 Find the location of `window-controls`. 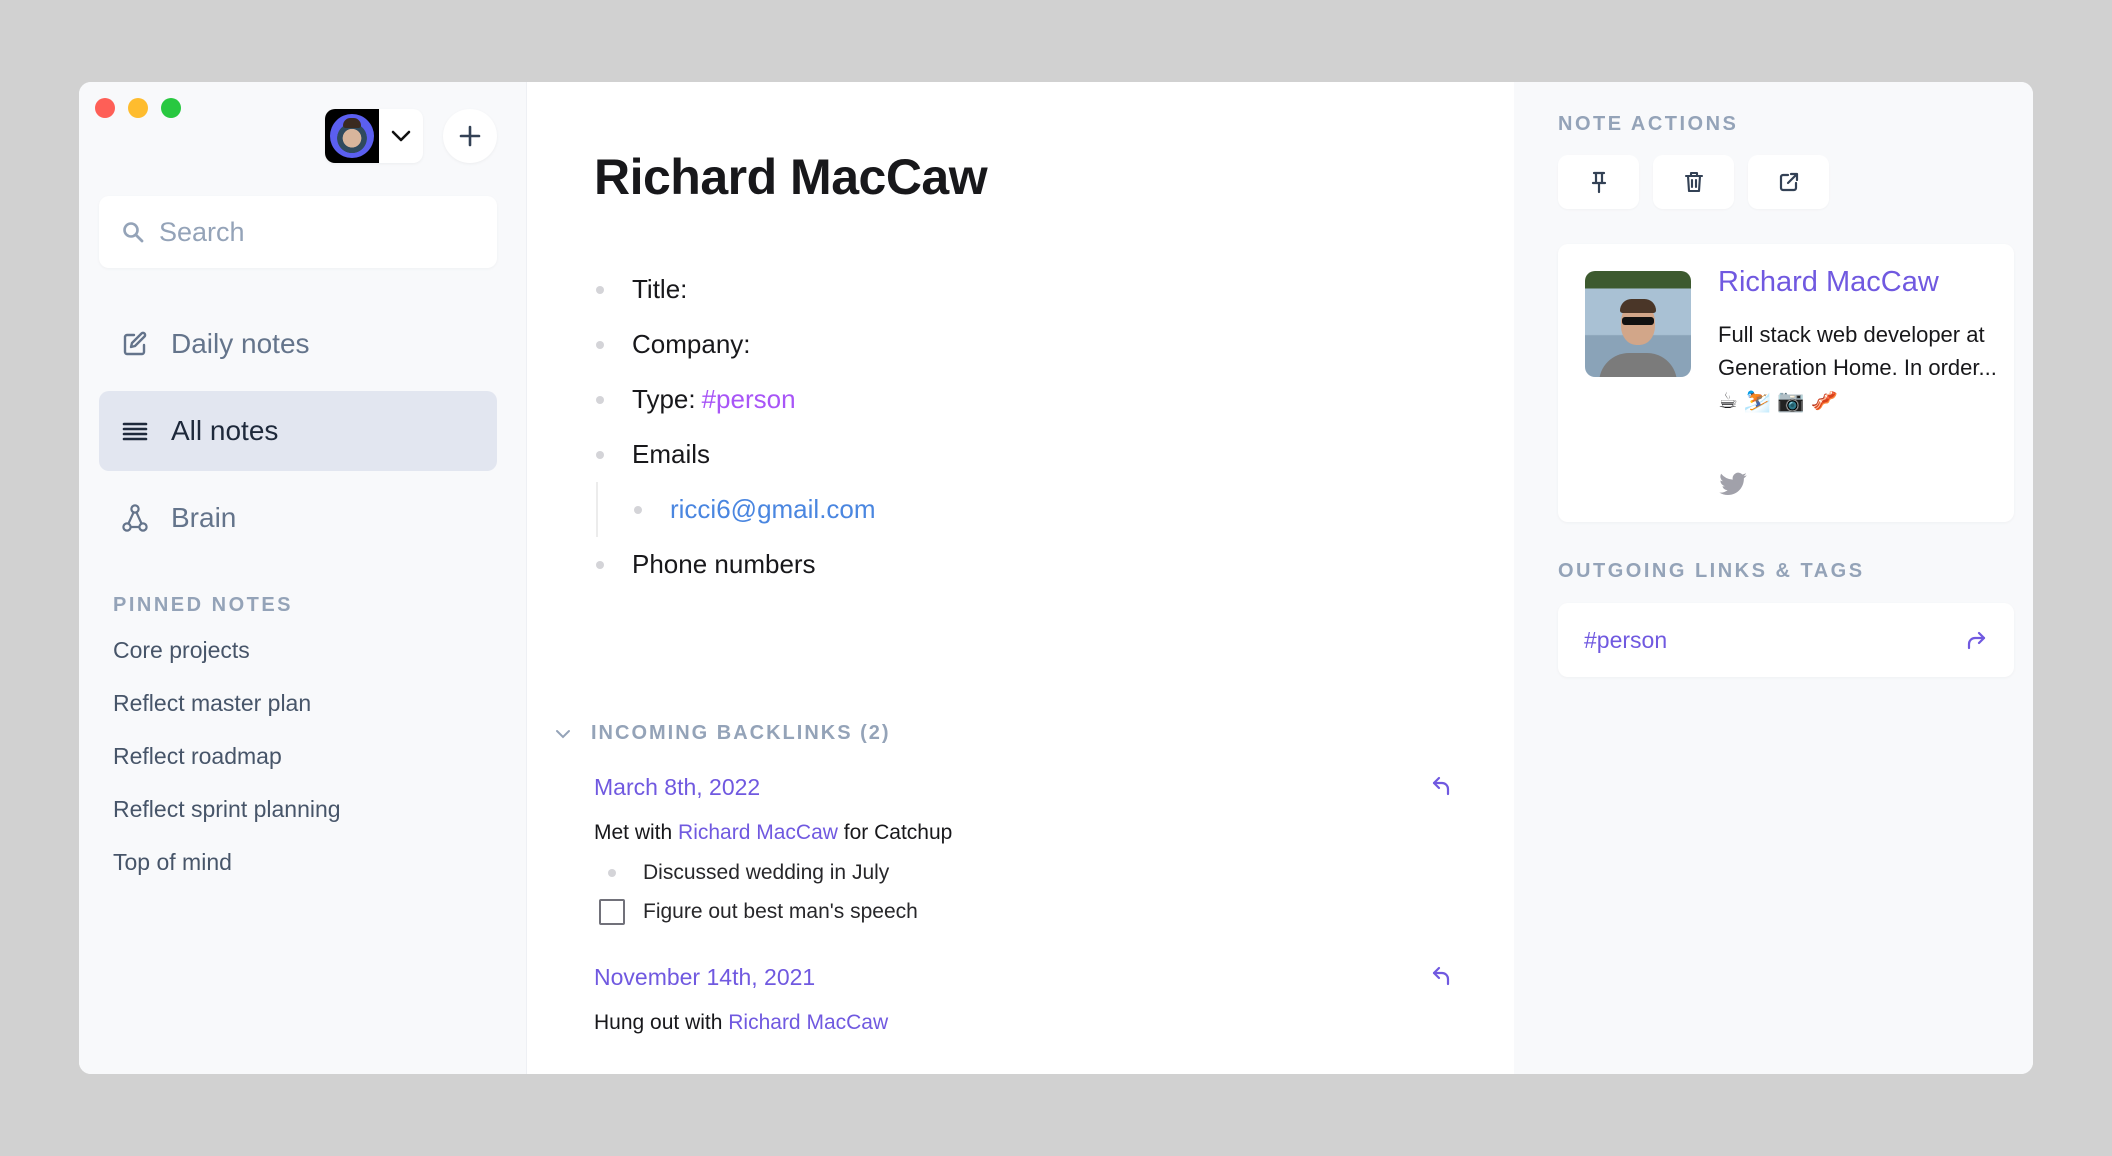

window-controls is located at coordinates (138, 108).